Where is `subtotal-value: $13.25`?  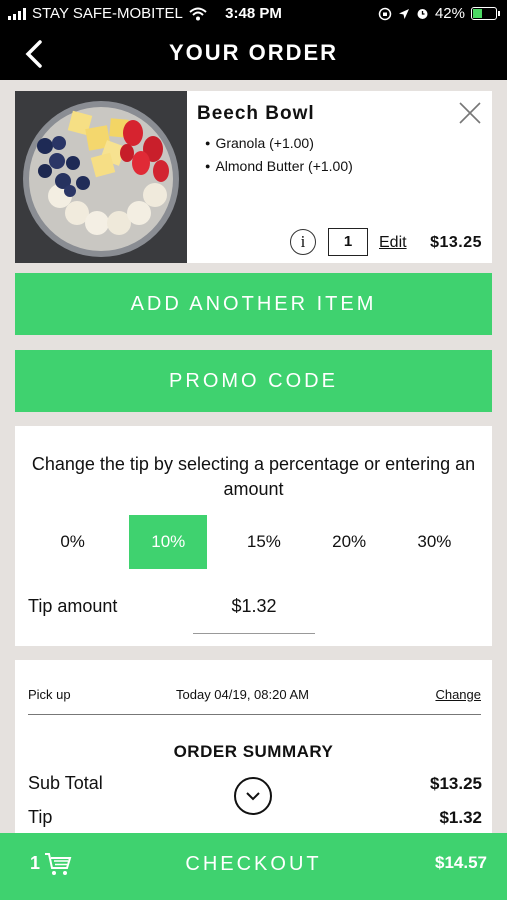 subtotal-value: $13.25 is located at coordinates (456, 783).